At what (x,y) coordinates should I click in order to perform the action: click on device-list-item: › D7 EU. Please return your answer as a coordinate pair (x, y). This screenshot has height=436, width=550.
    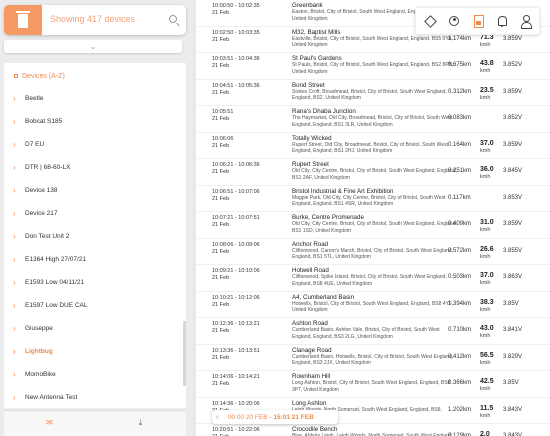
    Looking at the image, I should click on (95, 144).